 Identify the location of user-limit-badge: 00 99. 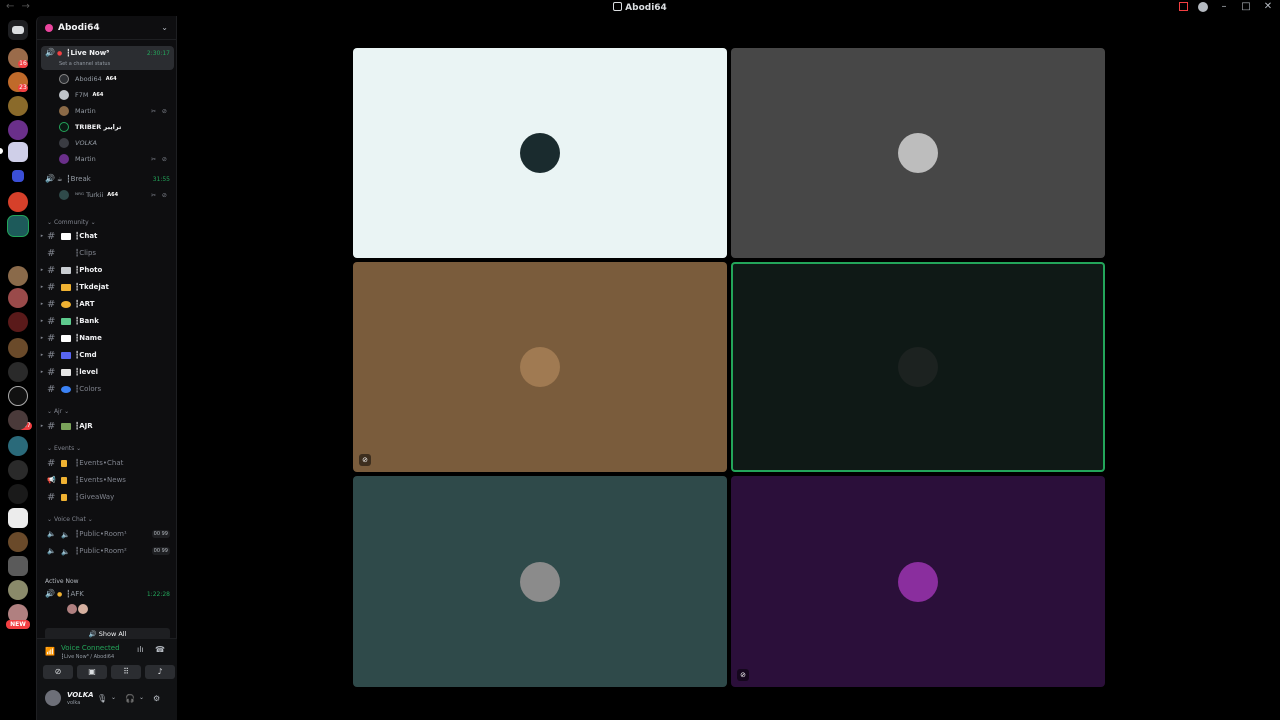
(160, 534).